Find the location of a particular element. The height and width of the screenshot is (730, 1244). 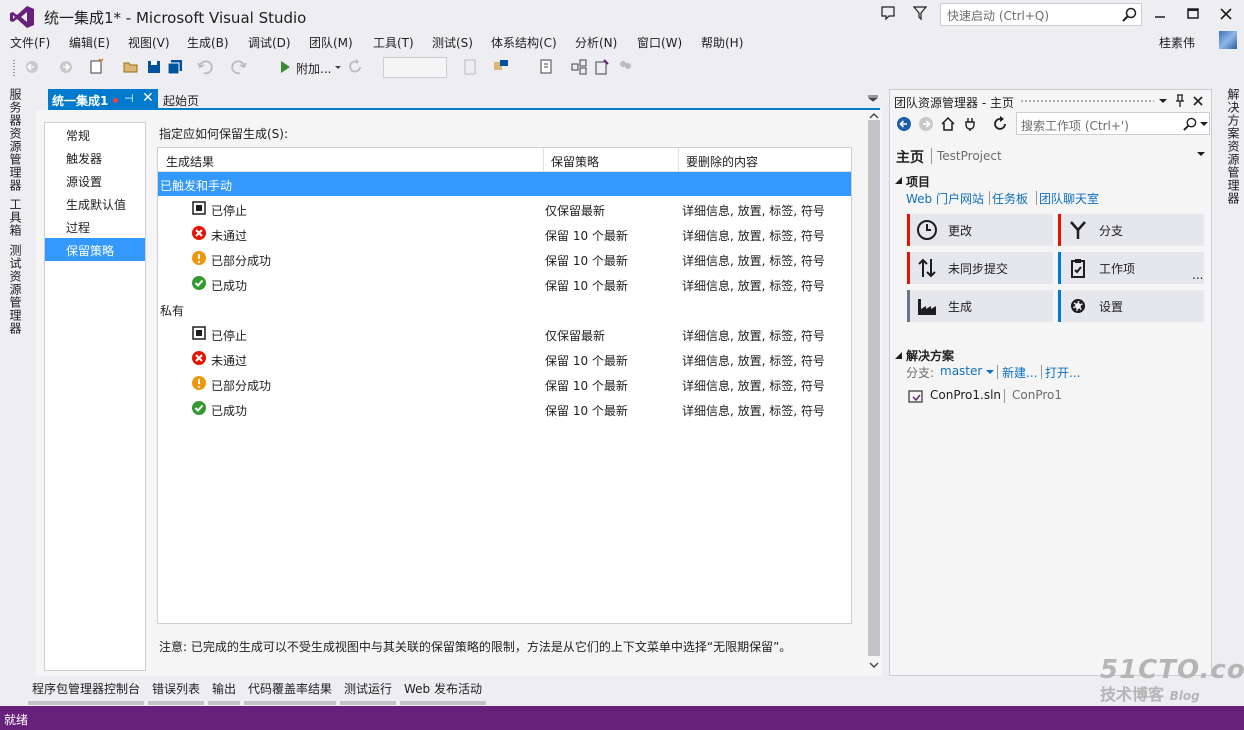

filter-icon is located at coordinates (920, 13).